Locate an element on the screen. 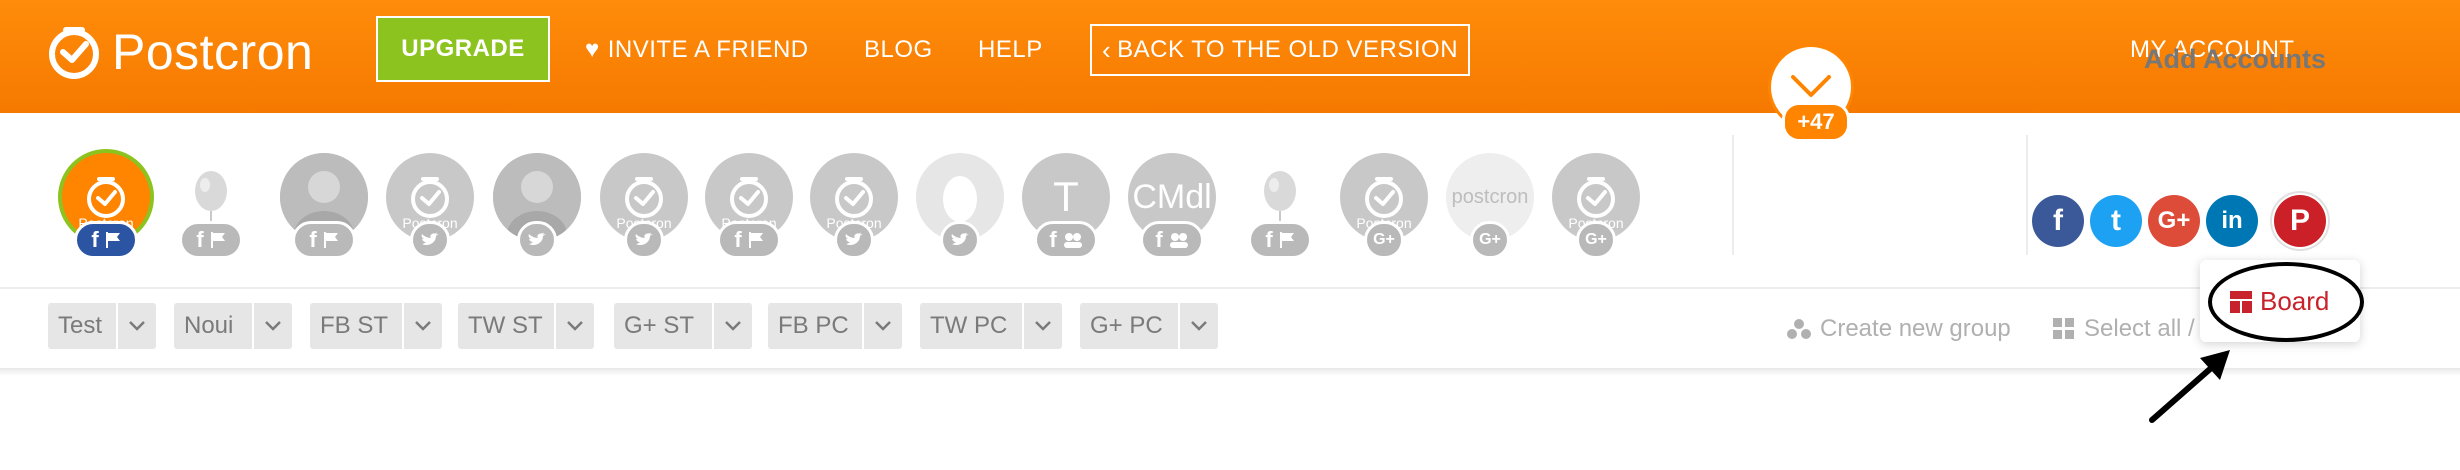 This screenshot has height=470, width=2460. create-new-group-label: Create new group is located at coordinates (1915, 328).